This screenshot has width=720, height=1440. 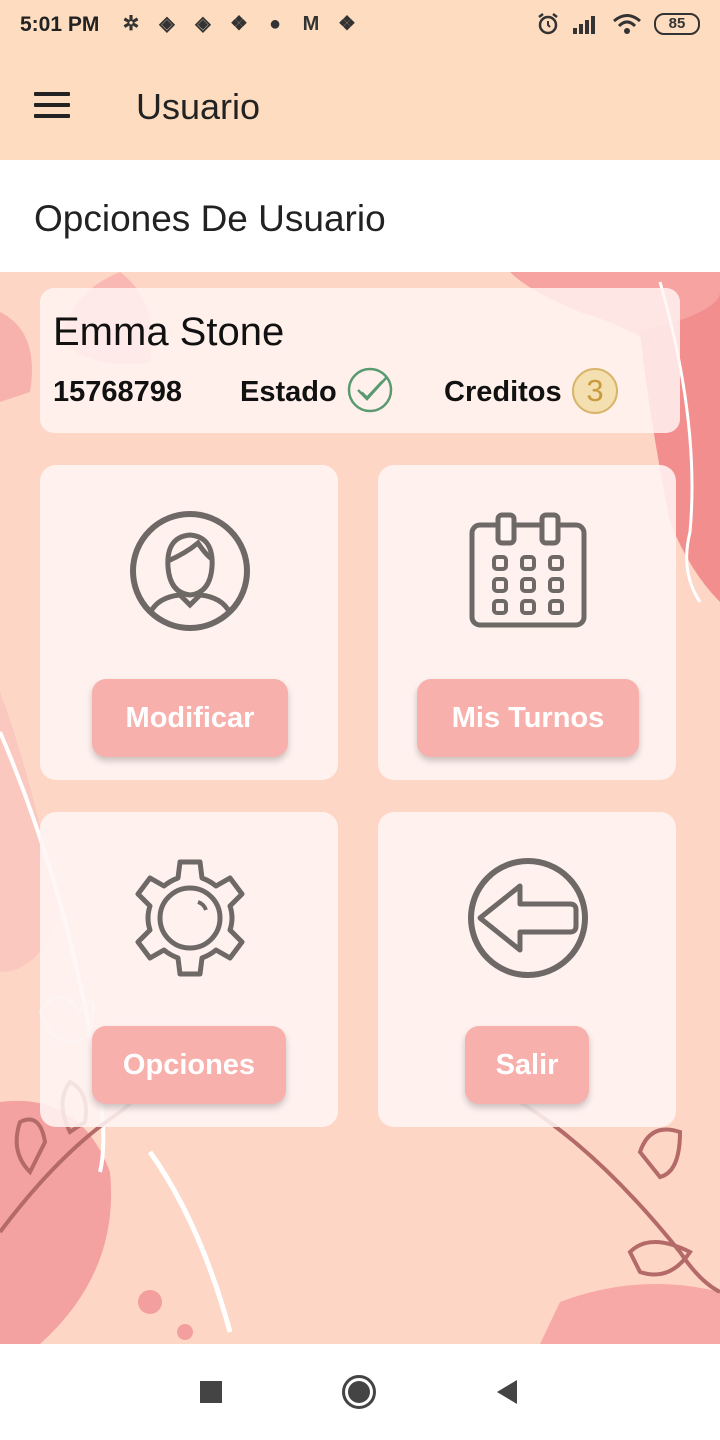 What do you see at coordinates (528, 718) in the screenshot?
I see `mis-turnos-button: Mis Turnos` at bounding box center [528, 718].